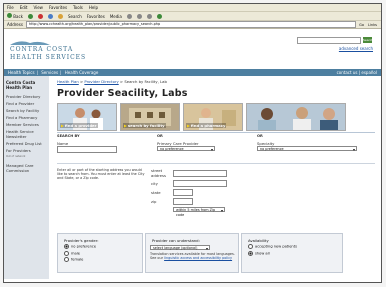  I want to click on language-title: Provider can understand:, so click(176, 240).